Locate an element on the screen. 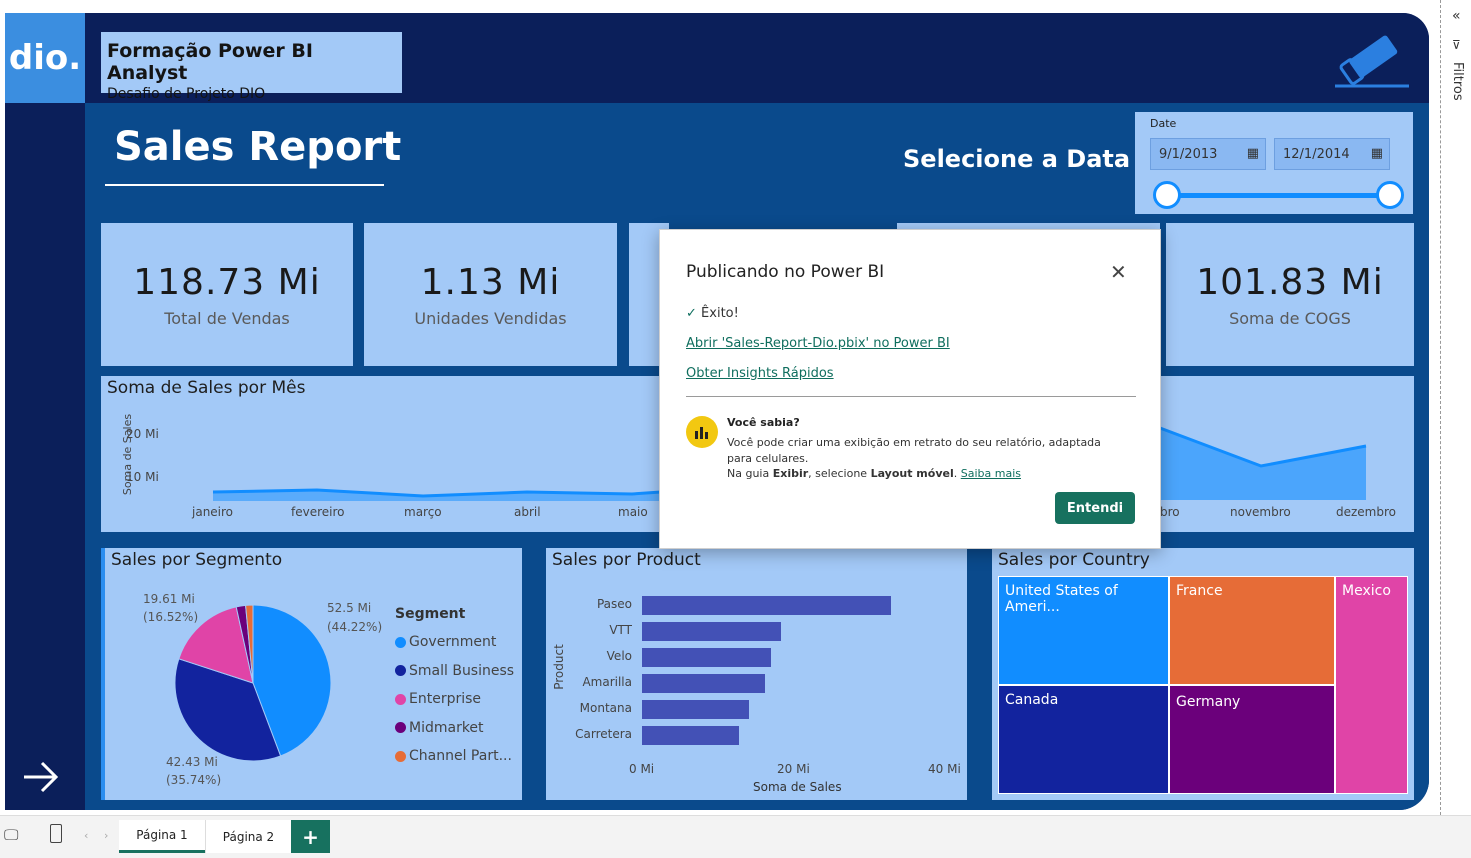  got-it-button: Entendi is located at coordinates (1095, 508).